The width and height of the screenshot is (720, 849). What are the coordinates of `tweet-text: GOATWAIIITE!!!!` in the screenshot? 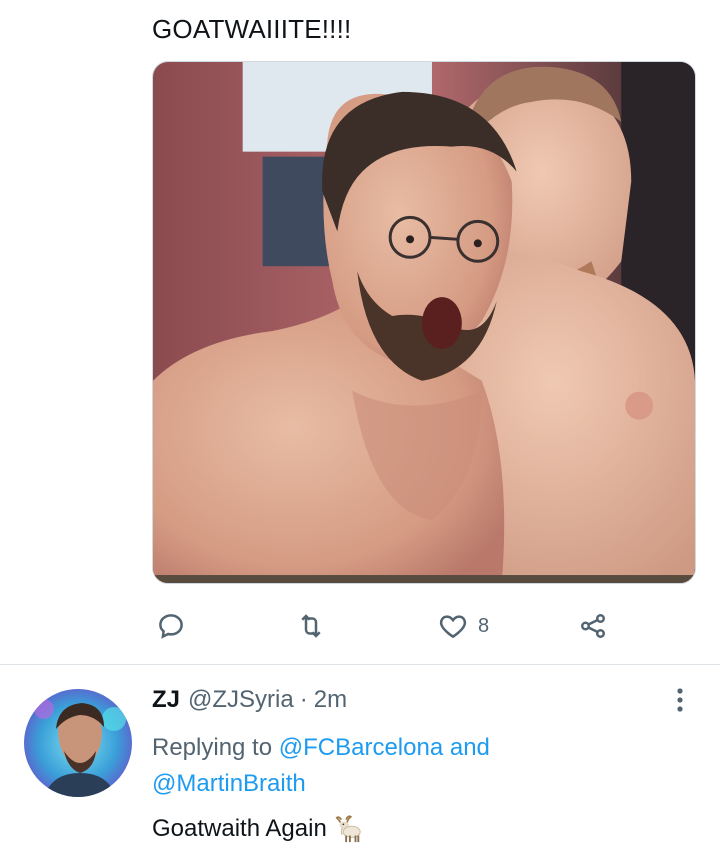 It's located at (252, 29).